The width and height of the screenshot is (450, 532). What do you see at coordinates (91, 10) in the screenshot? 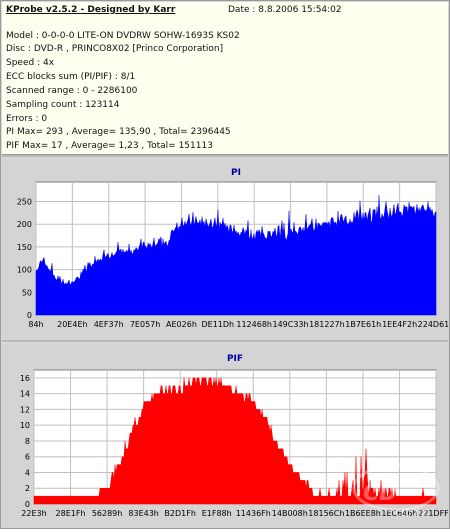
I see `app-title: KProbe v2.5.2 - Designed by Karr` at bounding box center [91, 10].